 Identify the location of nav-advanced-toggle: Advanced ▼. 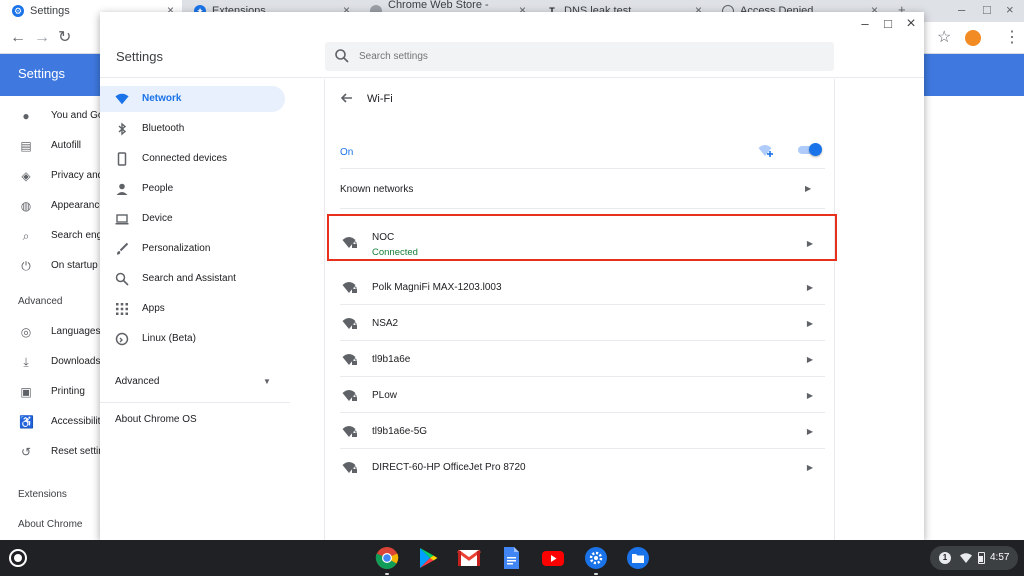
(195, 386).